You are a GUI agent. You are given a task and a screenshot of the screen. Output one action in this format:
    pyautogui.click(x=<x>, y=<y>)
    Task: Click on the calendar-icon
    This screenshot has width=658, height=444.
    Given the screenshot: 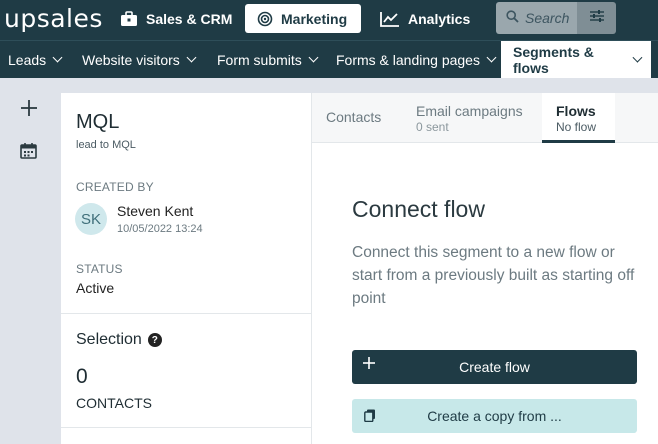 What is the action you would take?
    pyautogui.click(x=28, y=153)
    